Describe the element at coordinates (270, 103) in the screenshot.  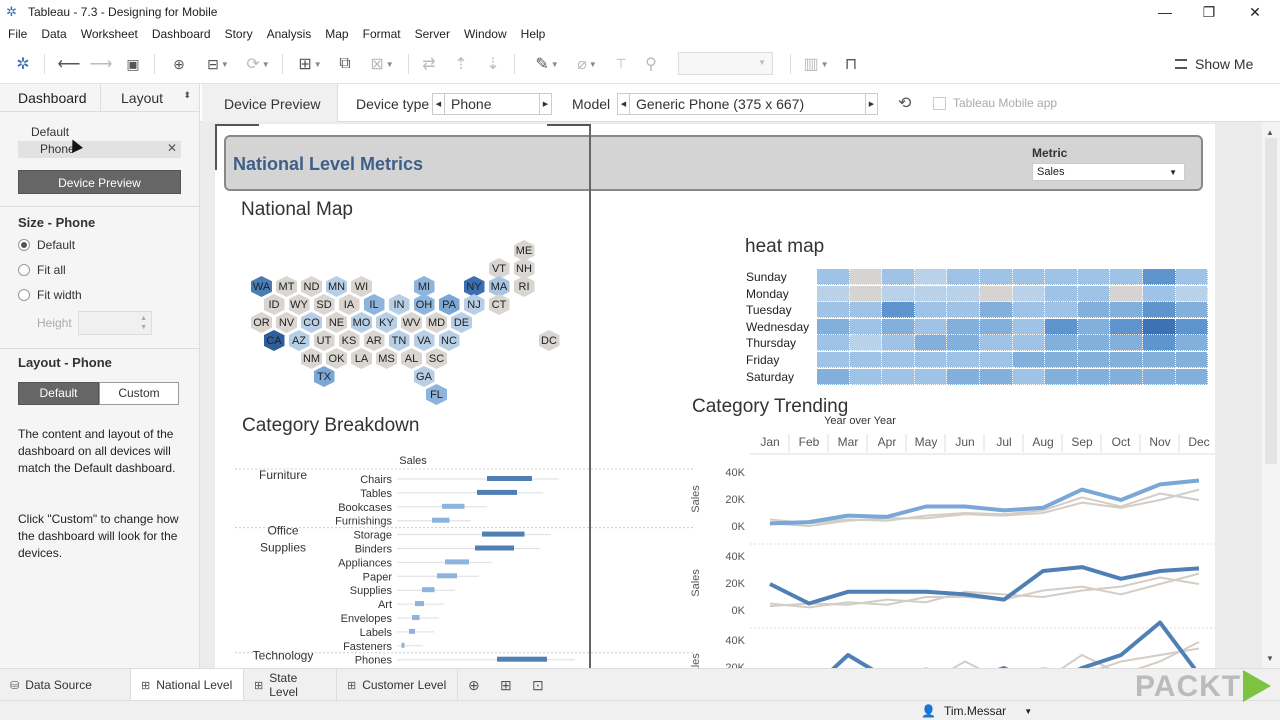
I see `device-preview-tab: Device Preview` at that location.